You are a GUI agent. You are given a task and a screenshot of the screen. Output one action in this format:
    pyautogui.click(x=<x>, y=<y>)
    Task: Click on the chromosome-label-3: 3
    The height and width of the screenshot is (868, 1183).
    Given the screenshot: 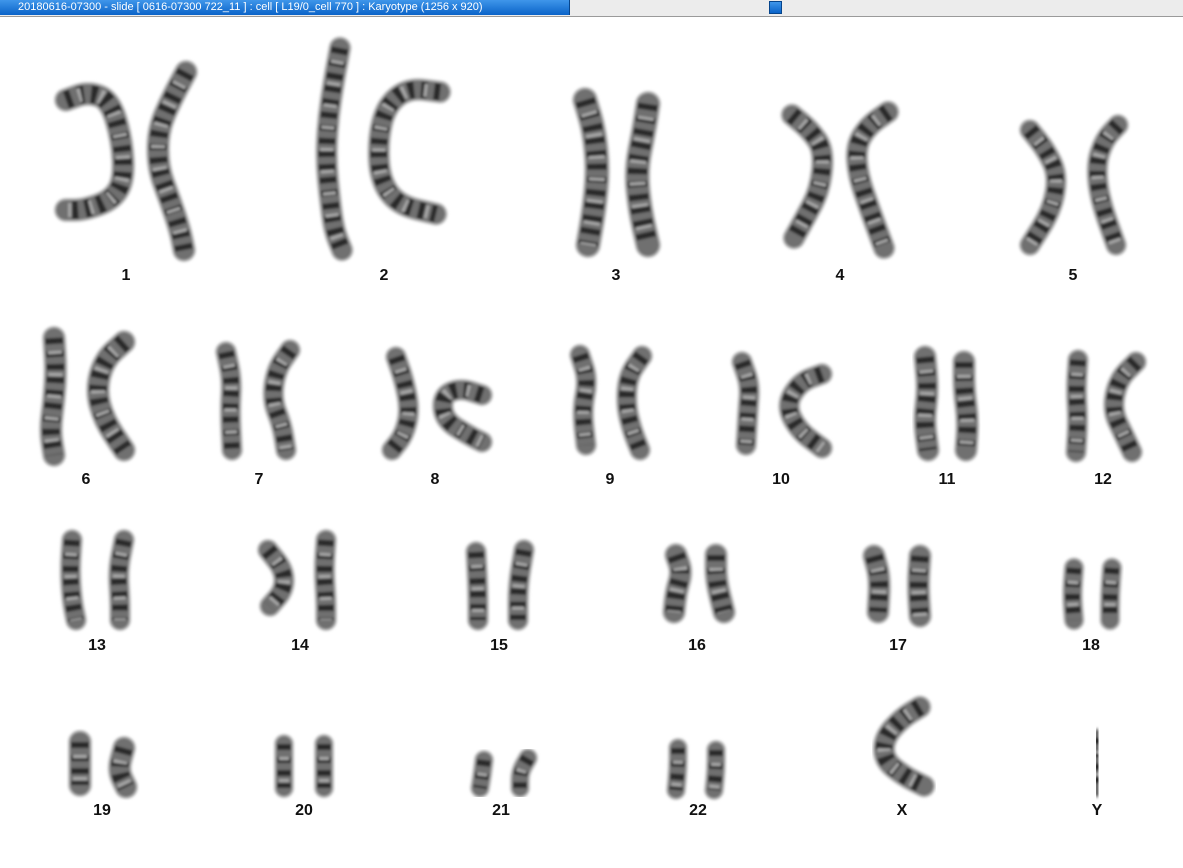 What is the action you would take?
    pyautogui.click(x=616, y=275)
    